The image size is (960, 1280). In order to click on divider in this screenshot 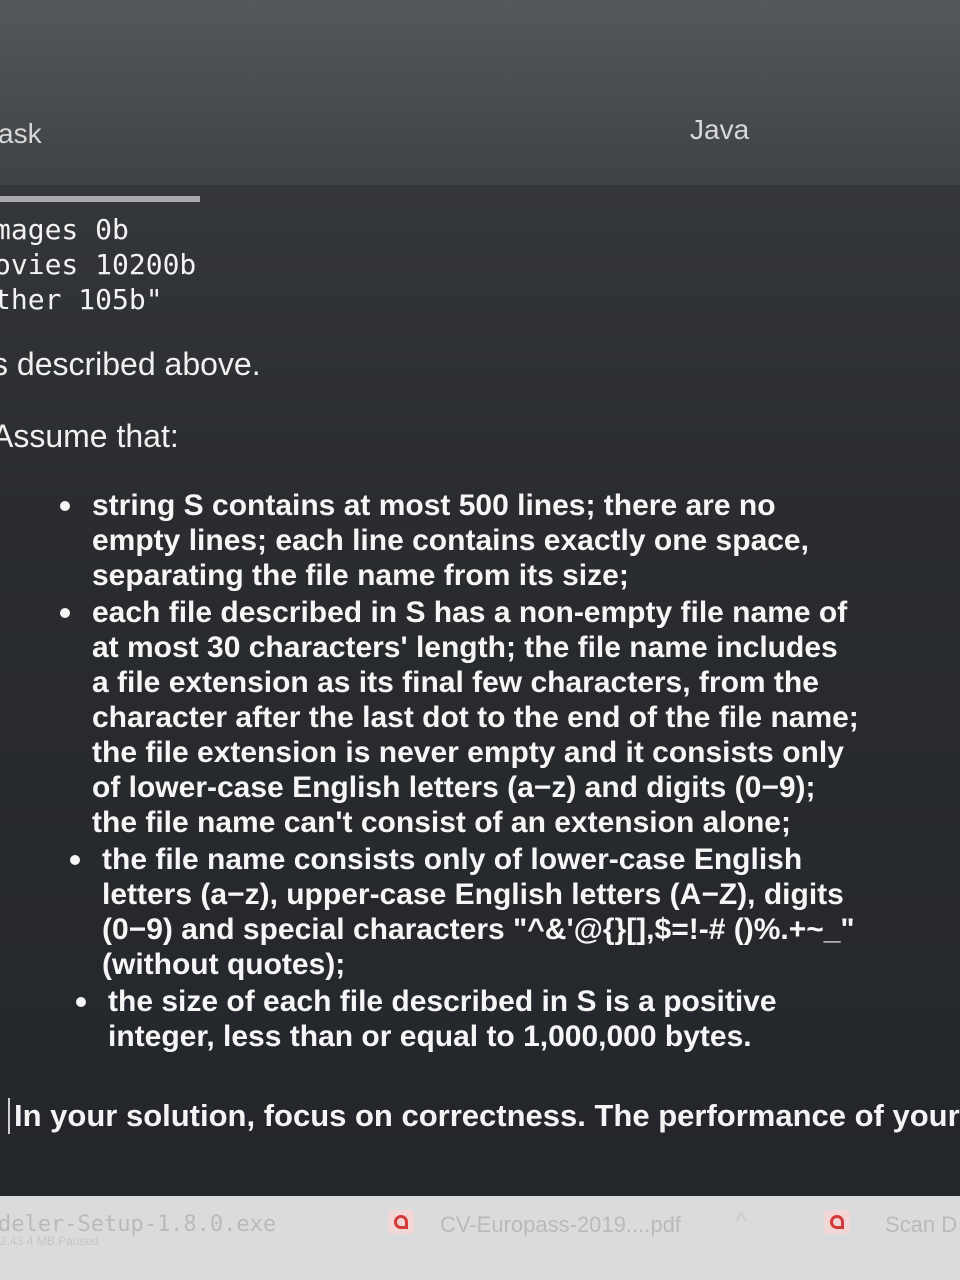, I will do `click(100, 199)`.